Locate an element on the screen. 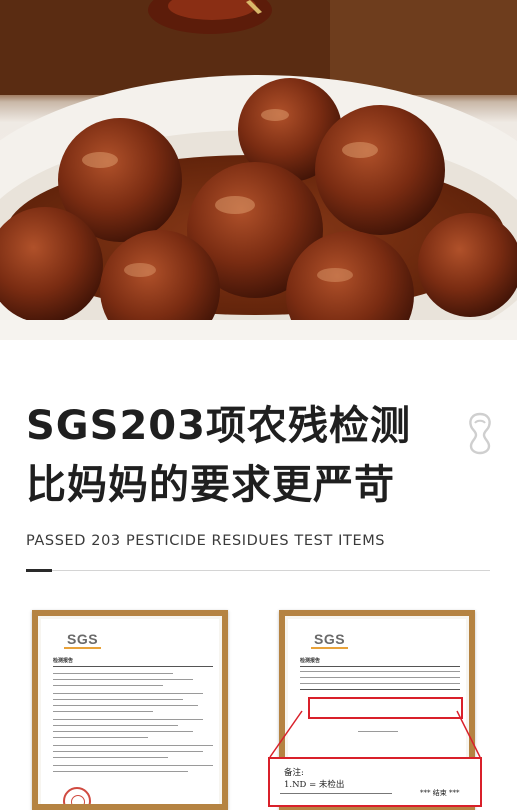  zoom-connector-lines is located at coordinates (375, 734).